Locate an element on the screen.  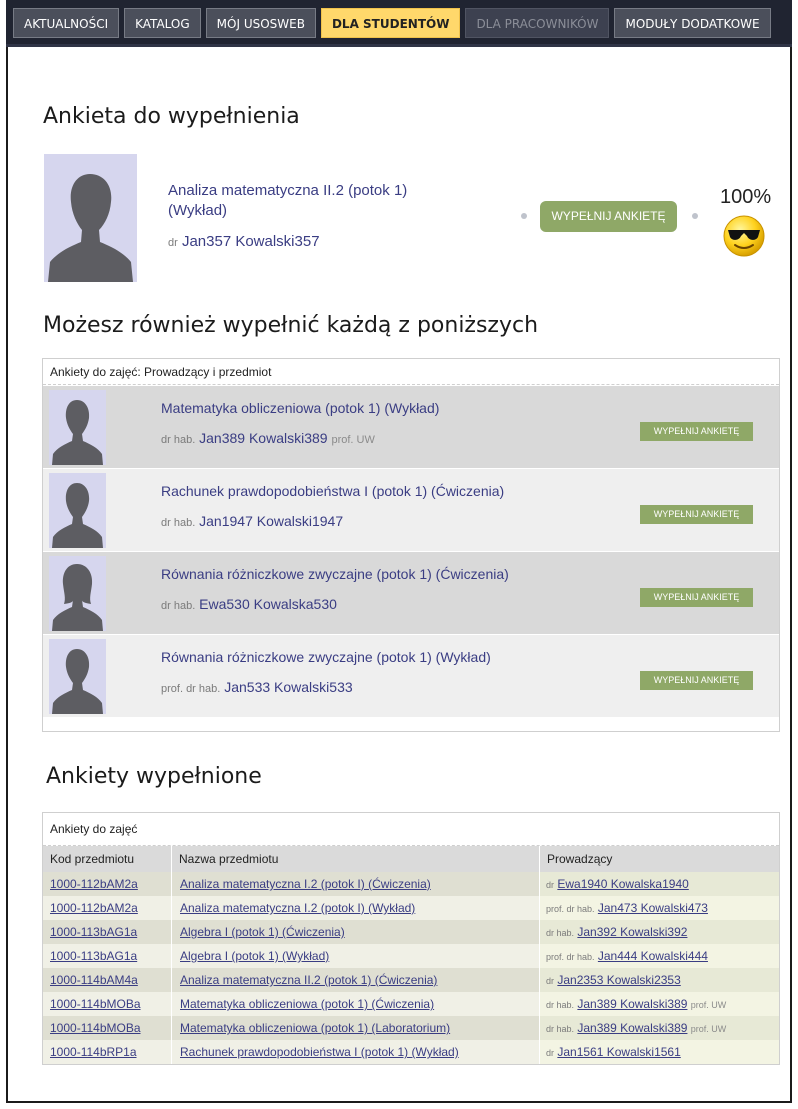
column-header-code: Kod przedmiotu is located at coordinates (107, 859).